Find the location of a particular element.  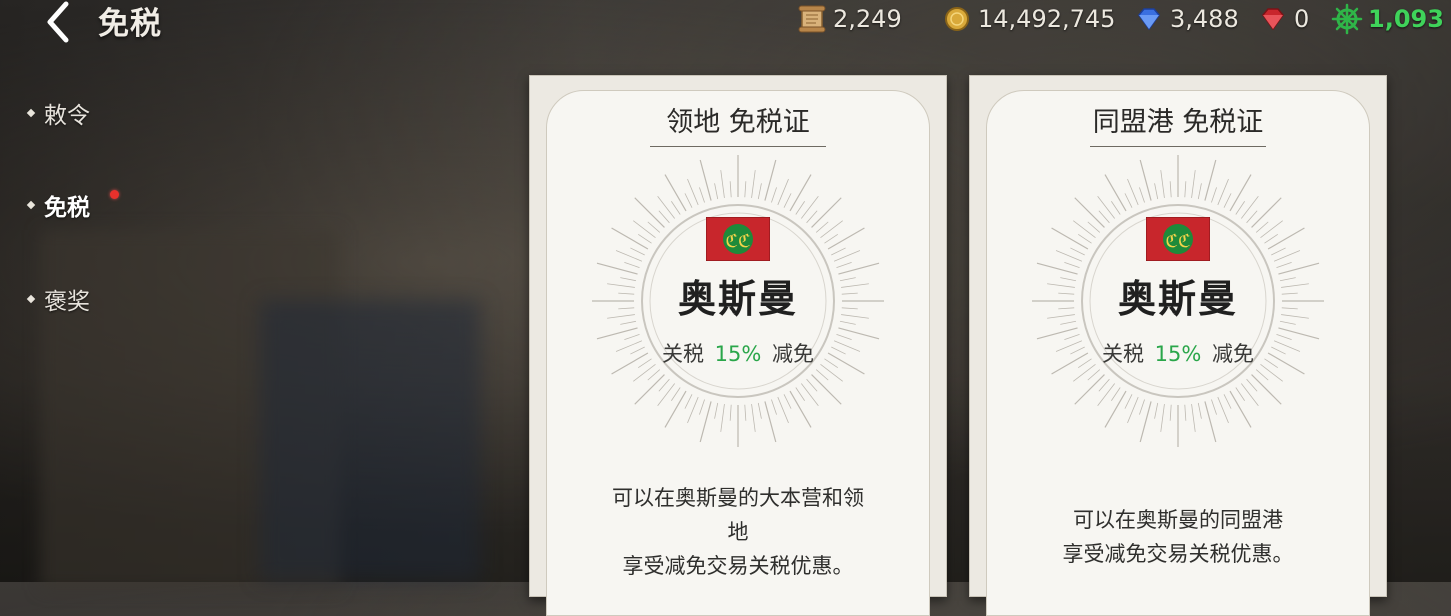

resource-value: 2,249 is located at coordinates (867, 19).